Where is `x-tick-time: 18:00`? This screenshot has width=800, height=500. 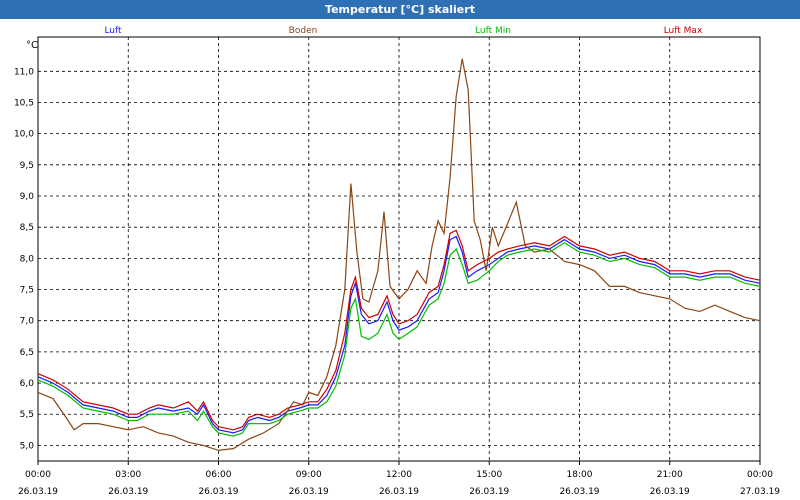 x-tick-time: 18:00 is located at coordinates (580, 475).